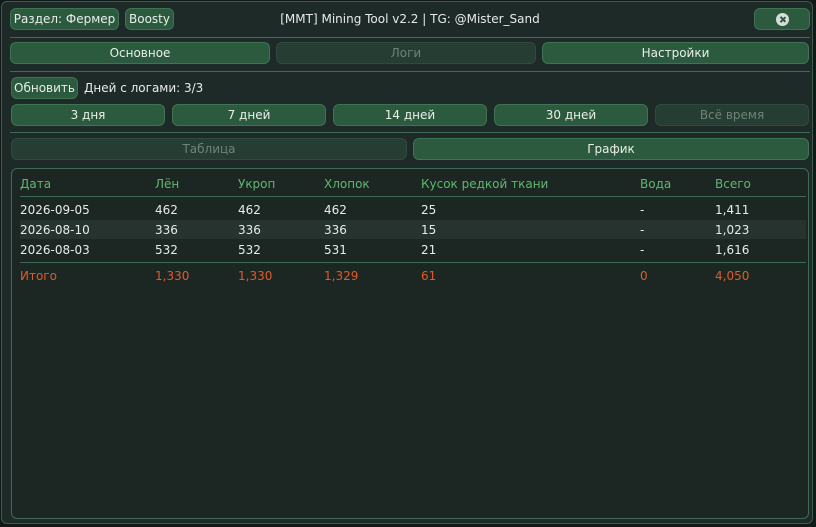  Describe the element at coordinates (485, 184) in the screenshot. I see `col-header-rare-fabric: Кусок редкой ткани` at that location.